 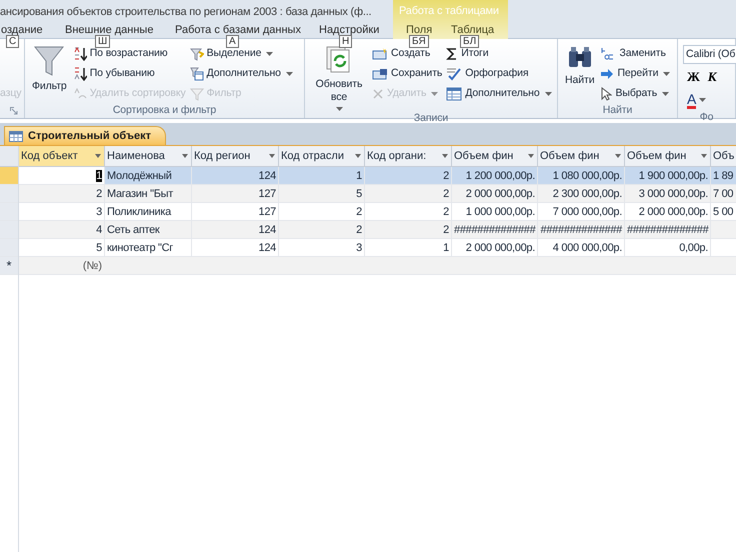 What do you see at coordinates (62, 156) in the screenshot?
I see `column-header: Код объект` at bounding box center [62, 156].